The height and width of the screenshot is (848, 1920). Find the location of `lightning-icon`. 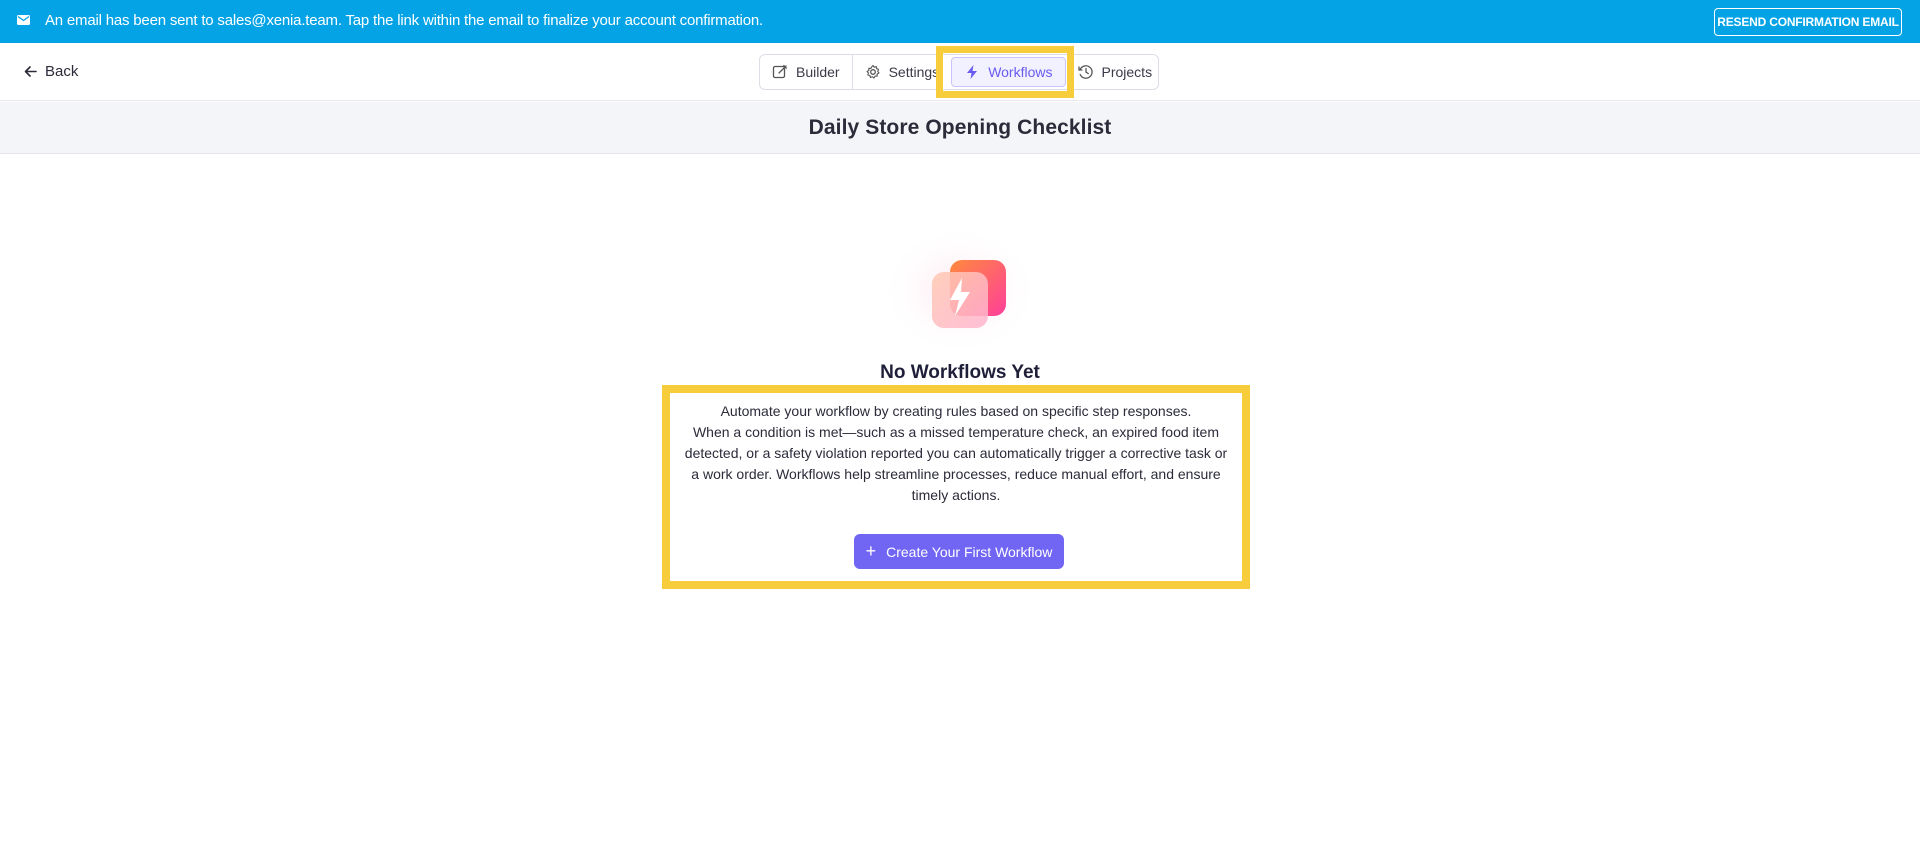

lightning-icon is located at coordinates (972, 72).